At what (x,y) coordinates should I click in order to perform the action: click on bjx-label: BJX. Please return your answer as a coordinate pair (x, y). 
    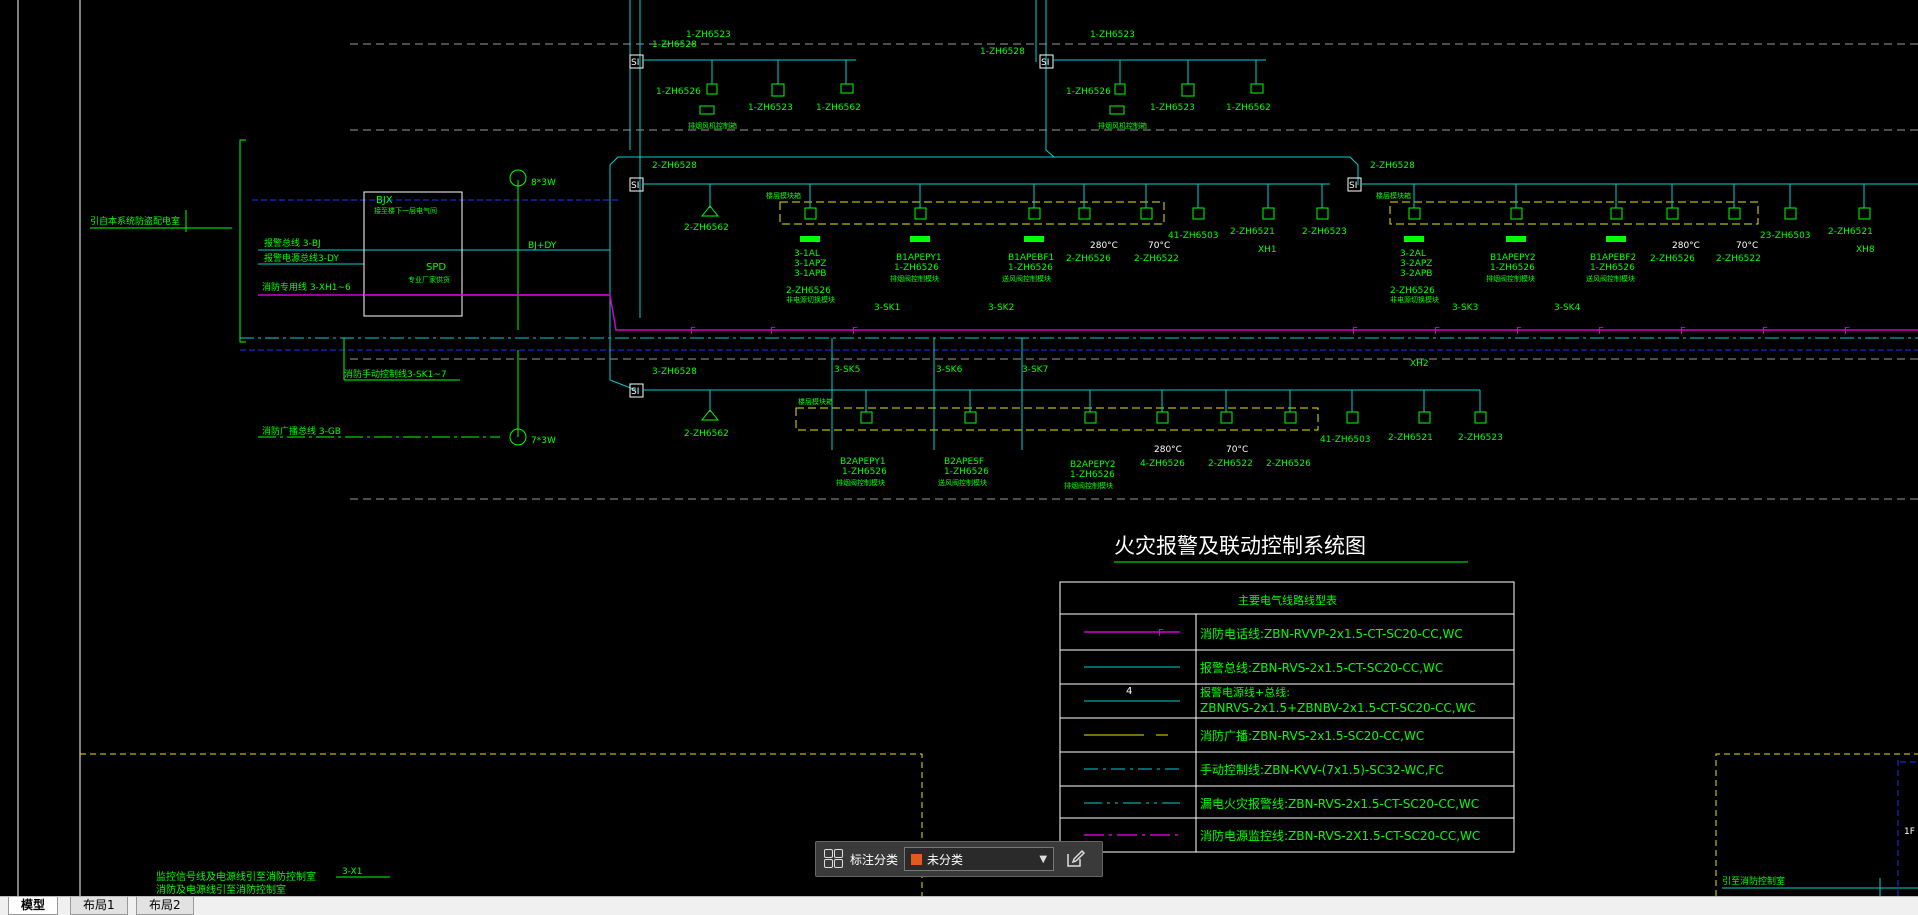
    Looking at the image, I should click on (384, 200).